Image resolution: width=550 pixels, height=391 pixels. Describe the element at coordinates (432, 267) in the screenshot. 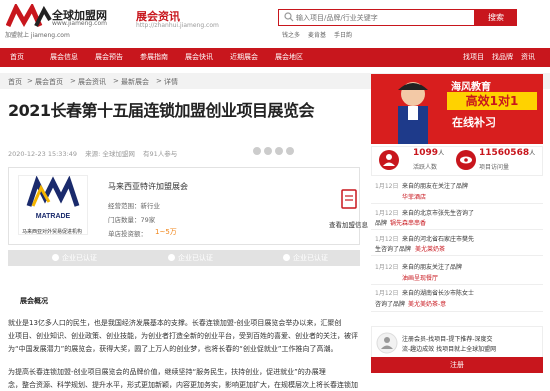

I see `feed-text: 来自的朋友关注了品牌` at that location.